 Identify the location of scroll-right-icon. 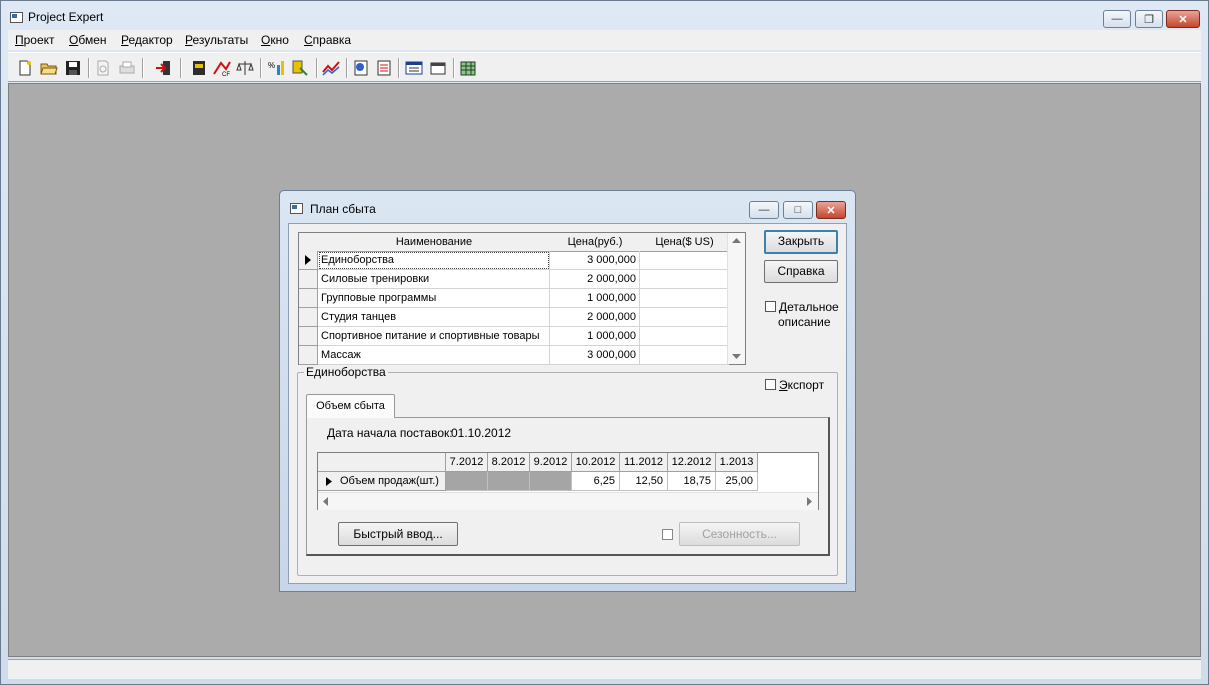
(809, 501).